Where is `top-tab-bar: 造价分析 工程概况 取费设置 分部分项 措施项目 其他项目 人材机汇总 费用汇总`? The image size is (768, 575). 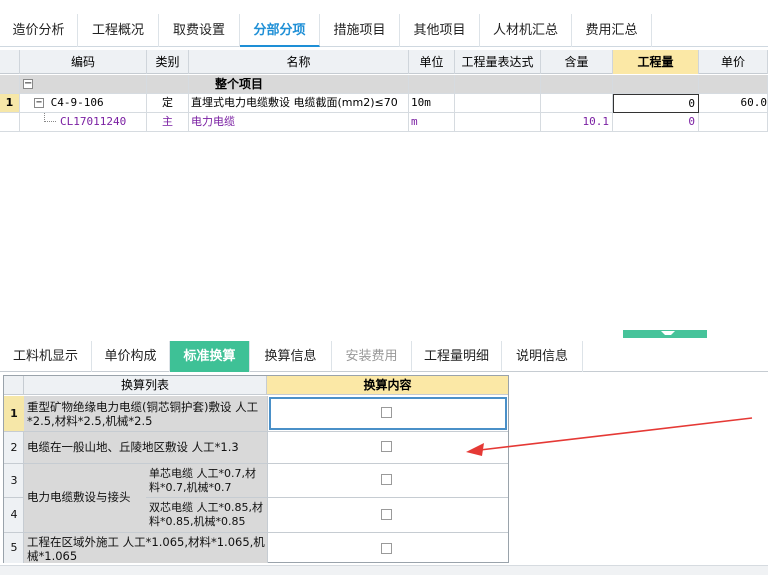
top-tab-bar: 造价分析 工程概况 取费设置 分部分项 措施项目 其他项目 人材机汇总 费用汇总 is located at coordinates (384, 30).